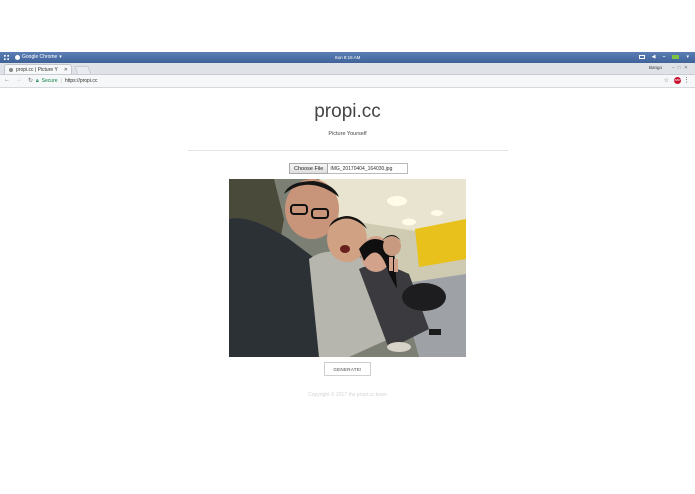  I want to click on tab-title: propi.cc | Picture Y, so click(37, 69).